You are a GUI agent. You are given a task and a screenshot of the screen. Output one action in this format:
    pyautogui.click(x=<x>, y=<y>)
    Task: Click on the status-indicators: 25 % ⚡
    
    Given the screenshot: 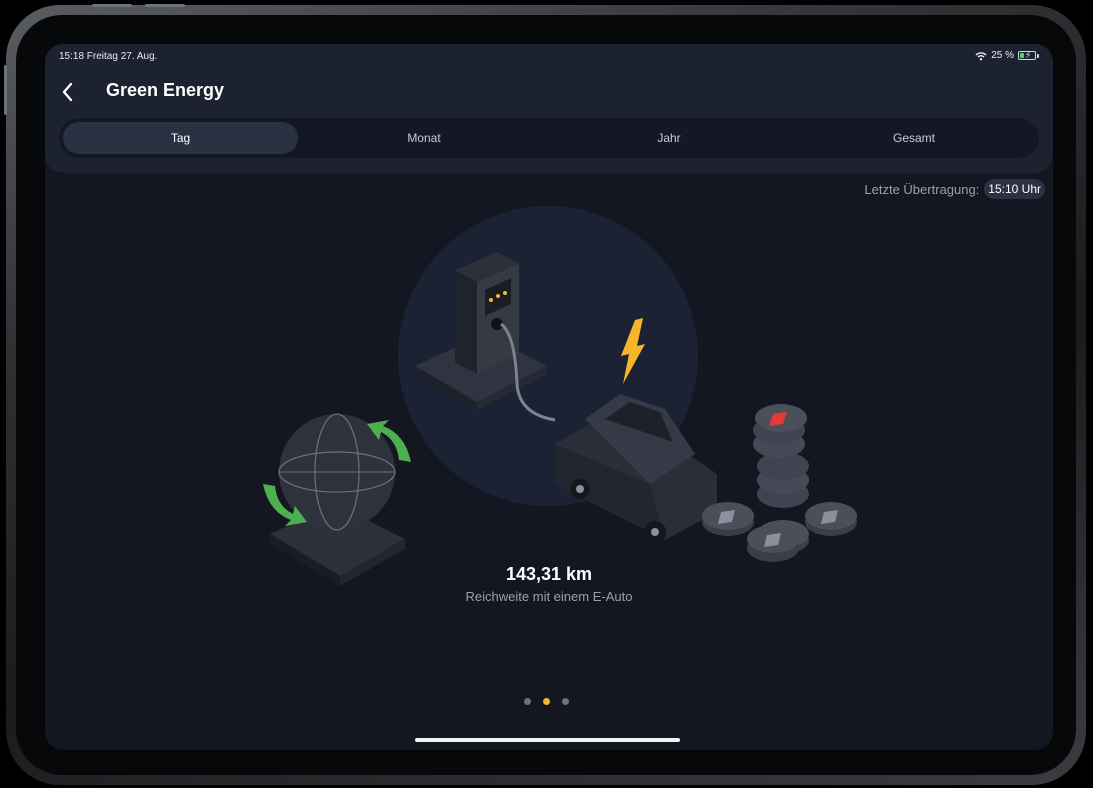 What is the action you would take?
    pyautogui.click(x=1007, y=55)
    